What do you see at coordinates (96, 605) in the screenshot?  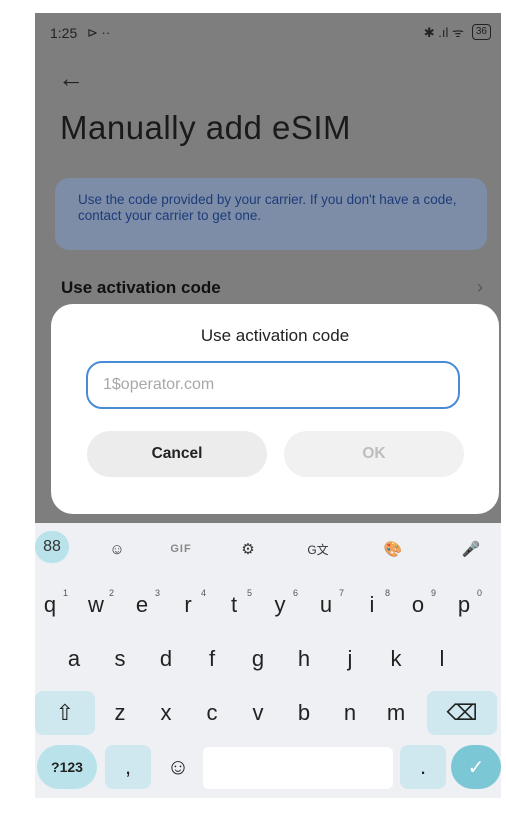 I see `key-w: w2` at bounding box center [96, 605].